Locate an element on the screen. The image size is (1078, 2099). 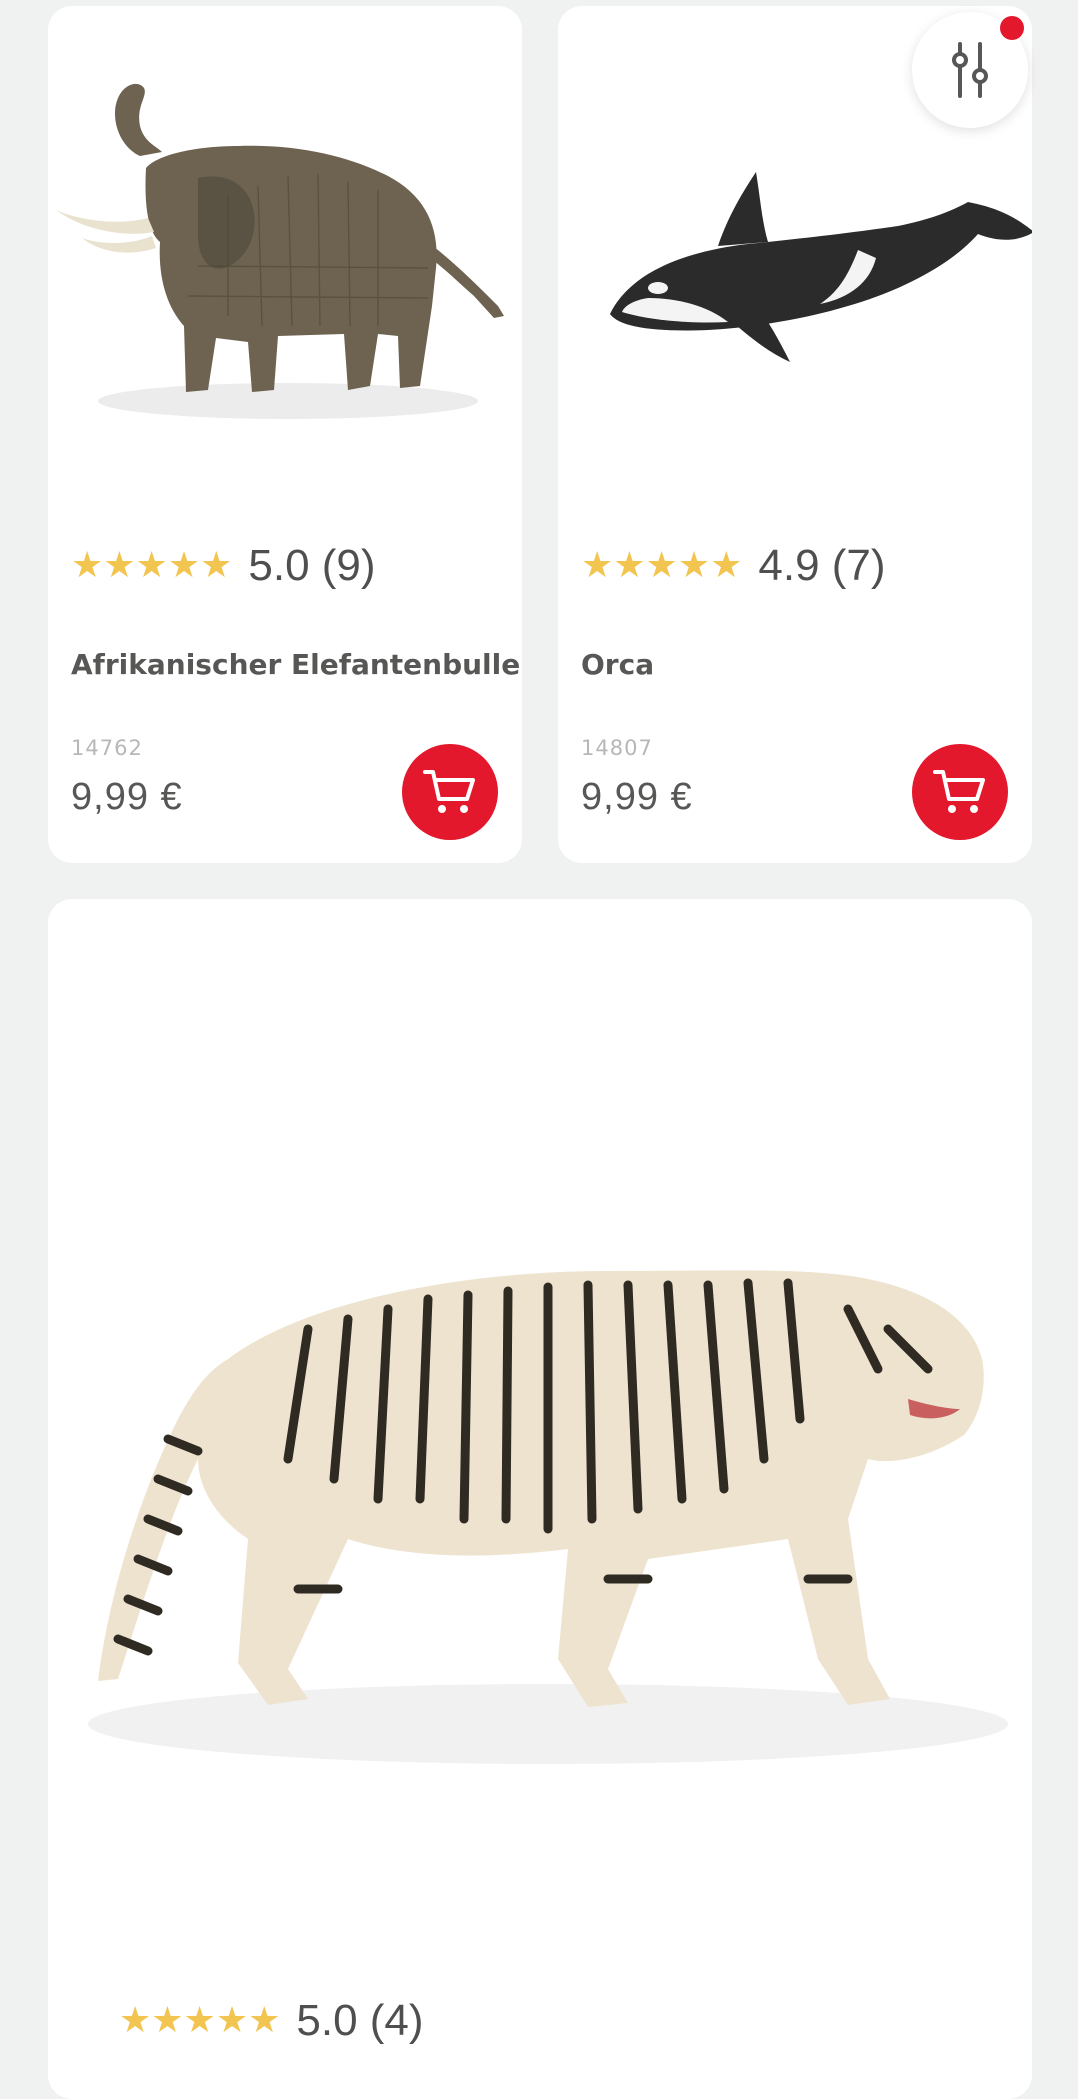
product-sku: 14762 is located at coordinates (107, 748).